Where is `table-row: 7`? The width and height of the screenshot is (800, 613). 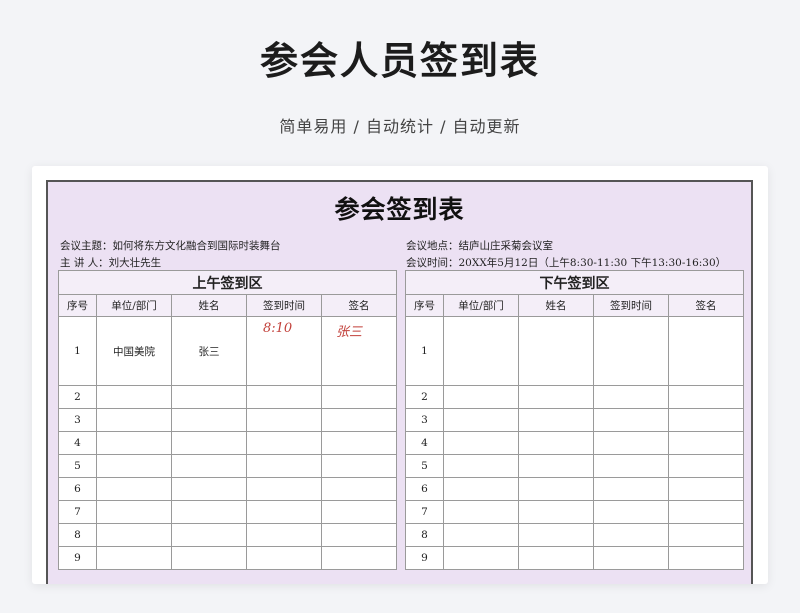 table-row: 7 is located at coordinates (575, 512).